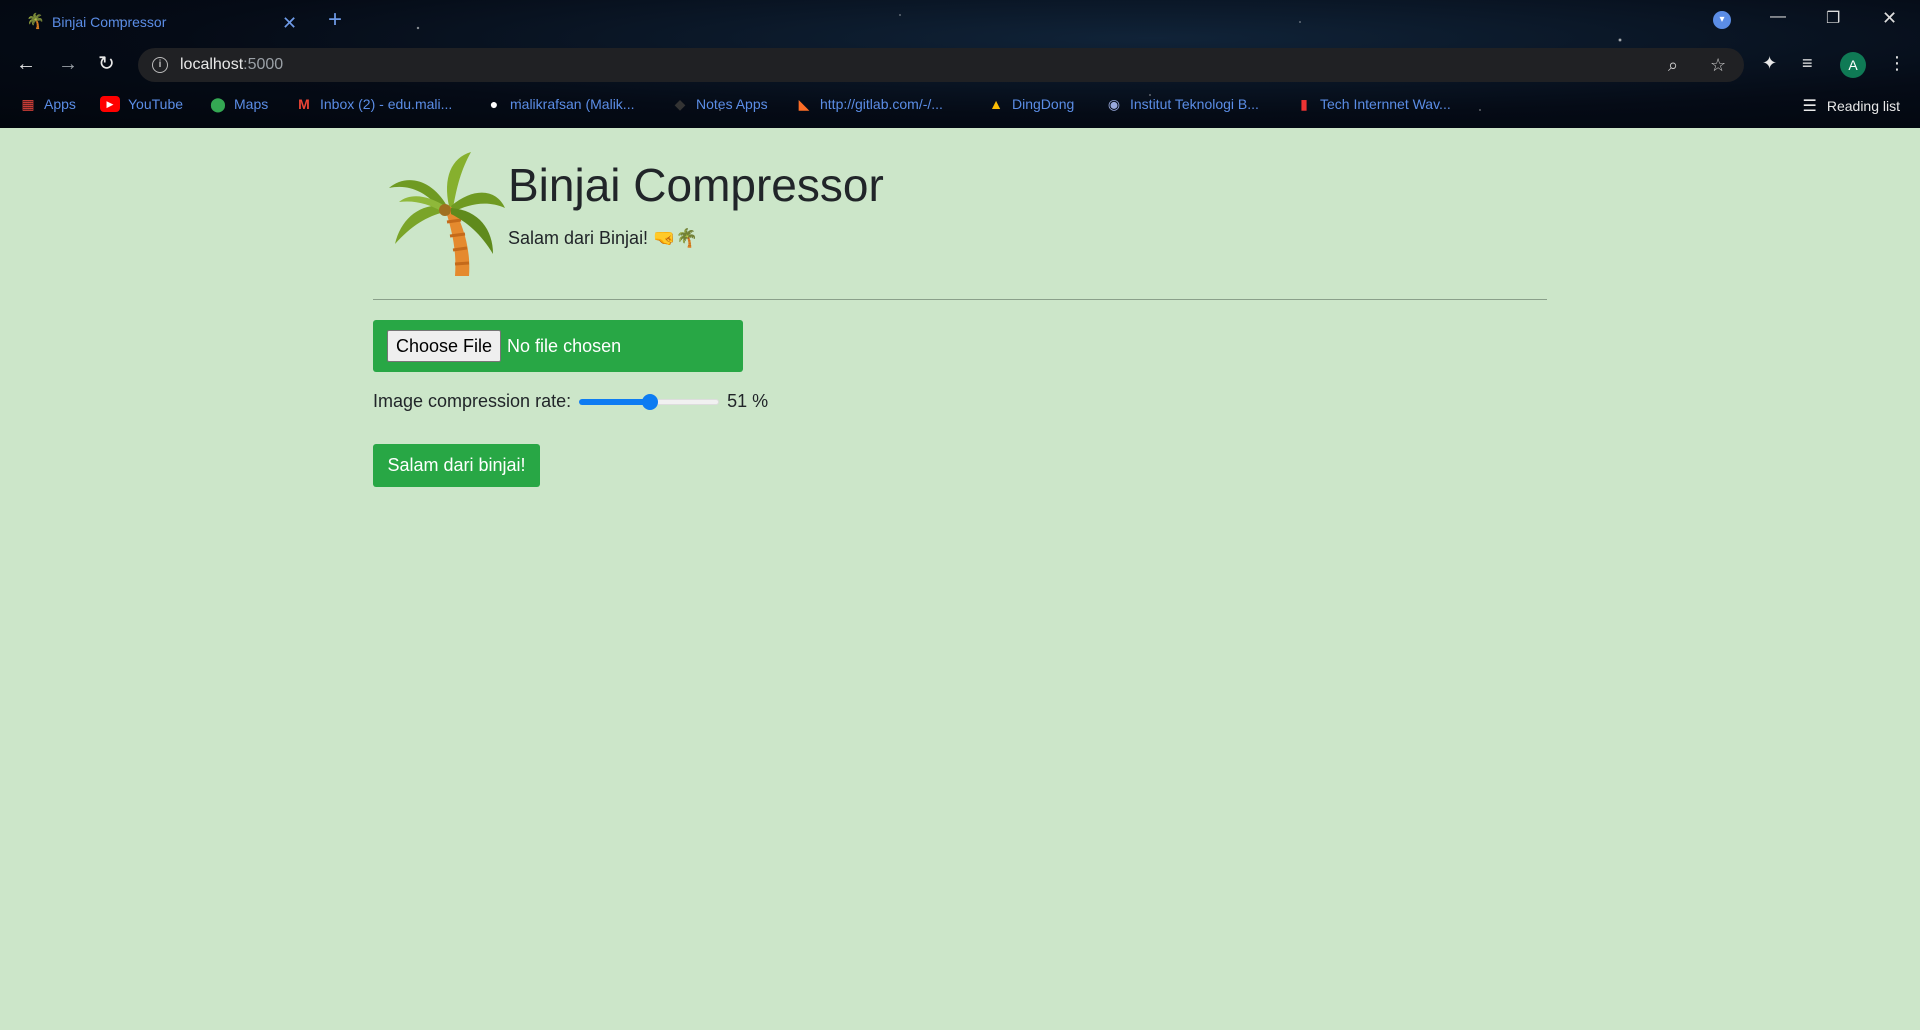  Describe the element at coordinates (68, 64) in the screenshot. I see `forward-icon: →` at that location.